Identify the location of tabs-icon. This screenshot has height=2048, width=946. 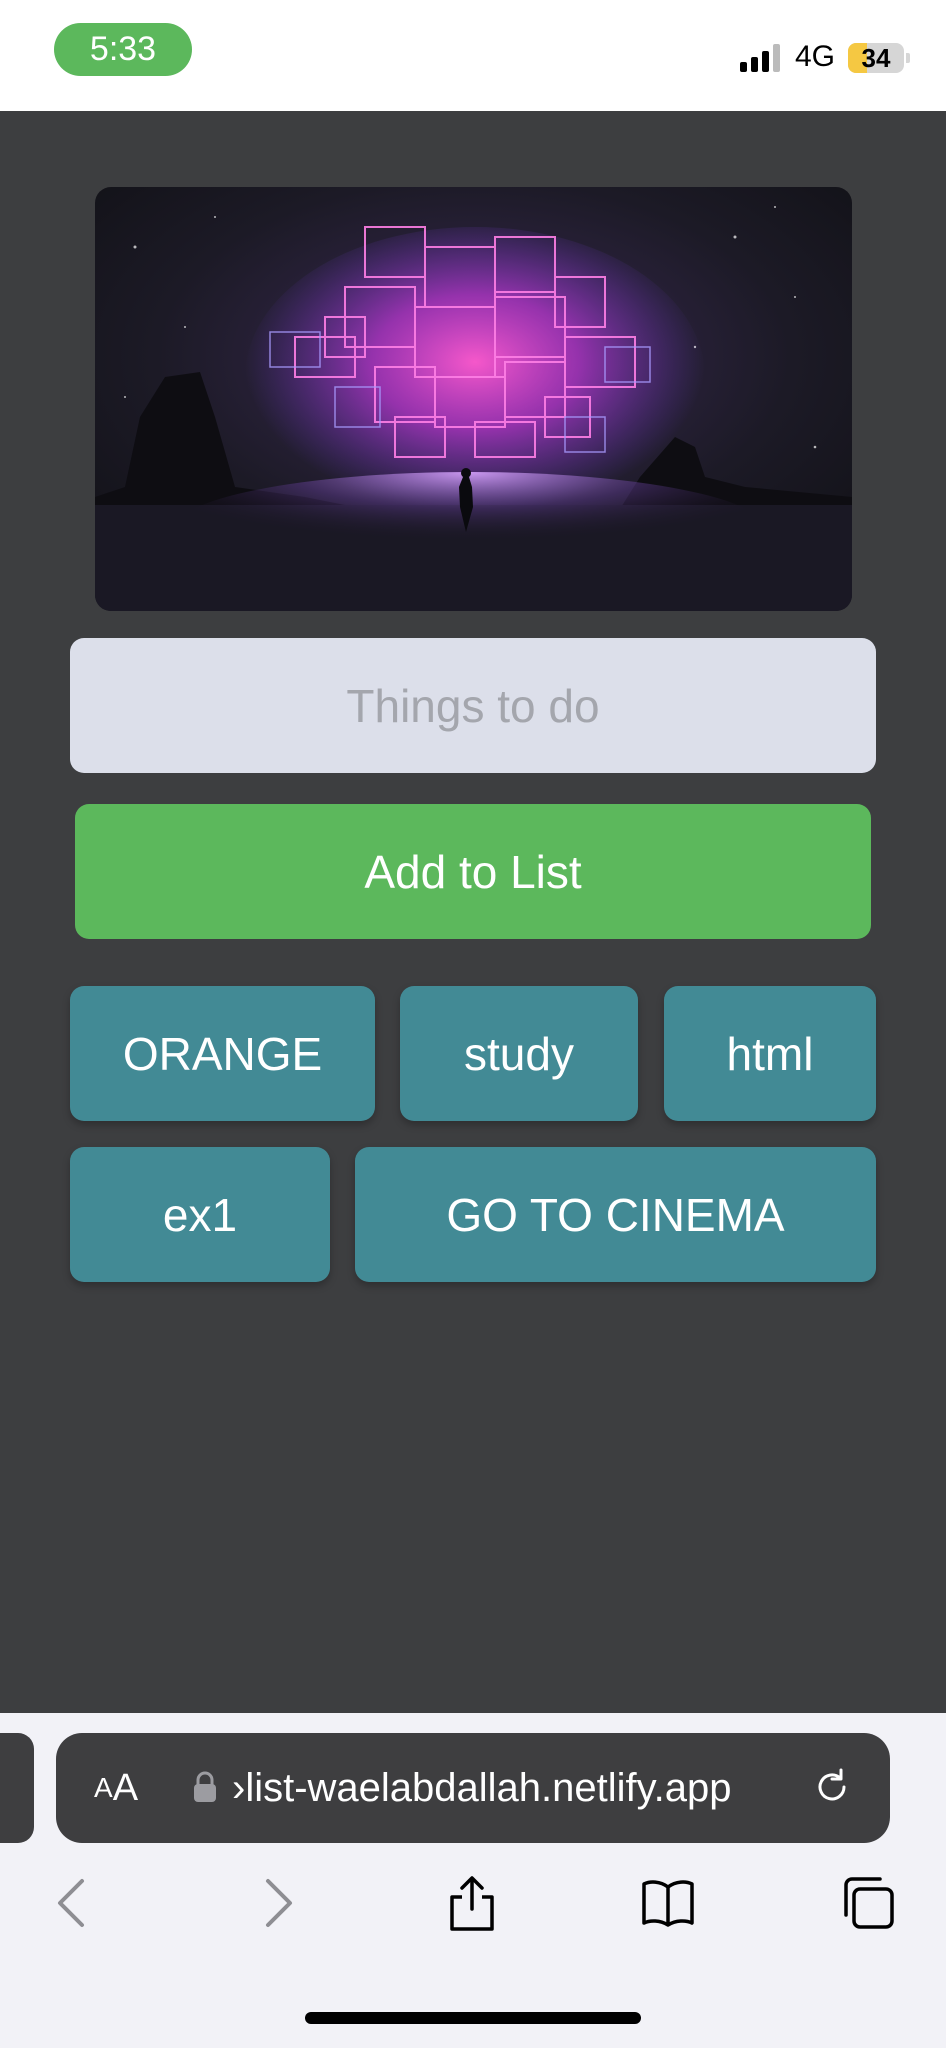
(868, 1903).